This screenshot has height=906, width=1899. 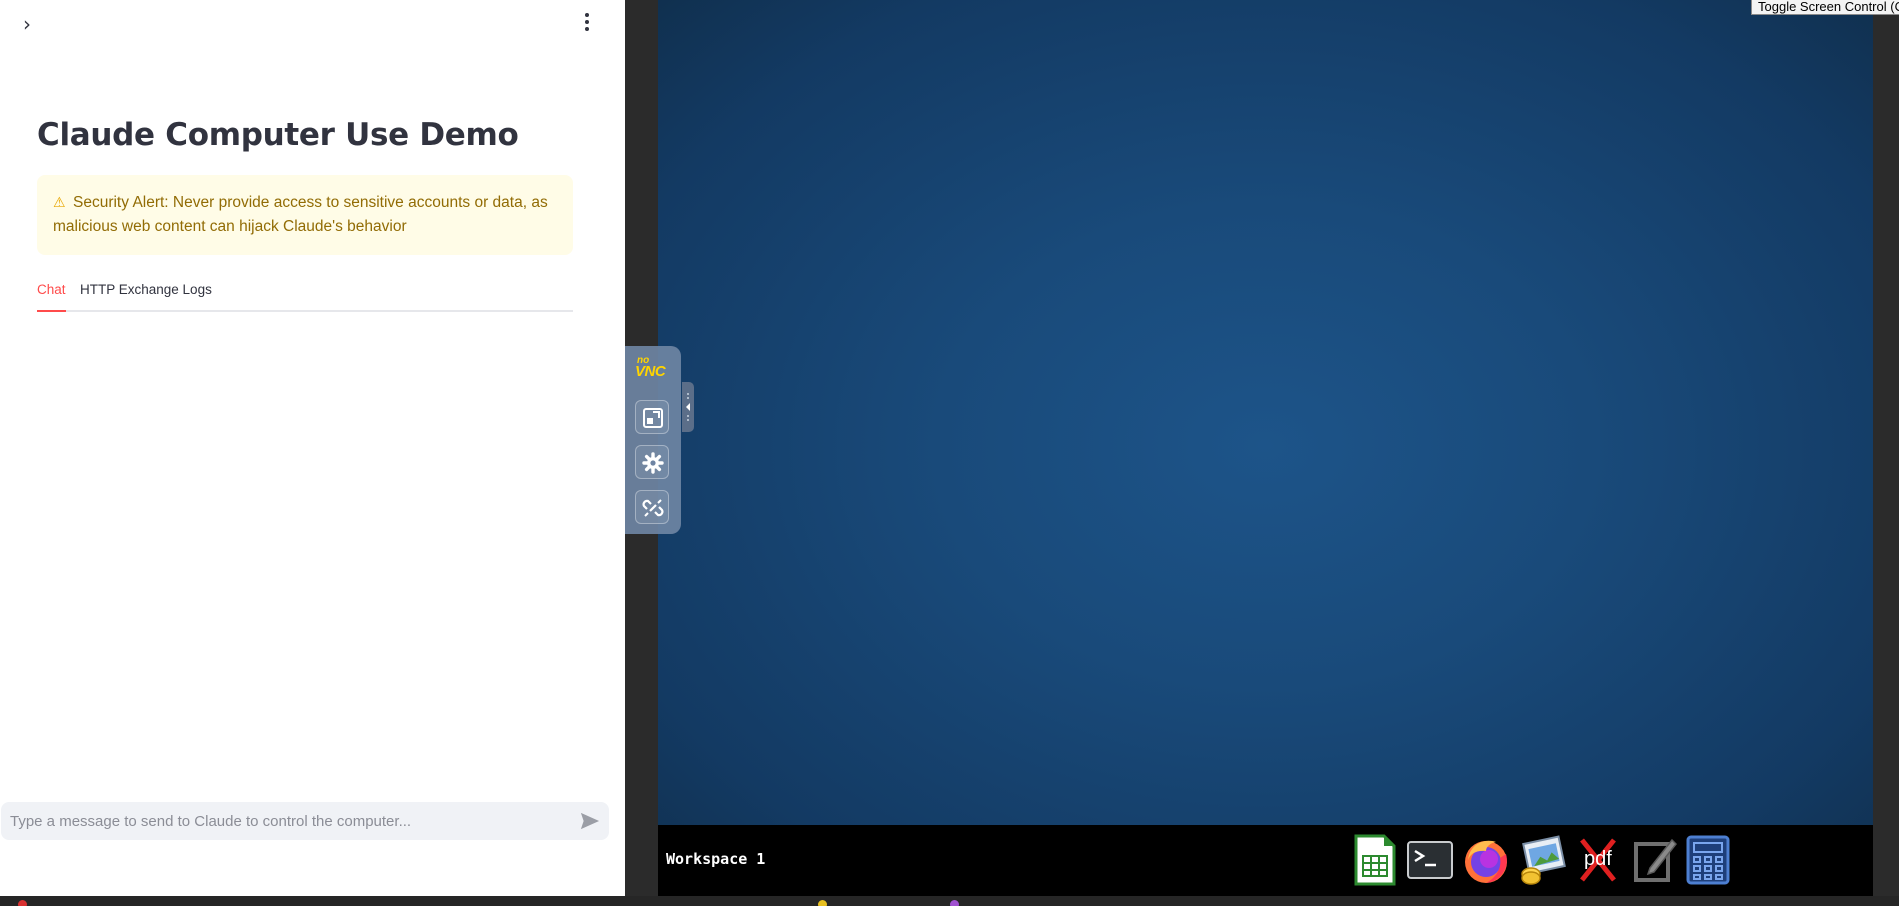 What do you see at coordinates (590, 821) in the screenshot?
I see `send-icon` at bounding box center [590, 821].